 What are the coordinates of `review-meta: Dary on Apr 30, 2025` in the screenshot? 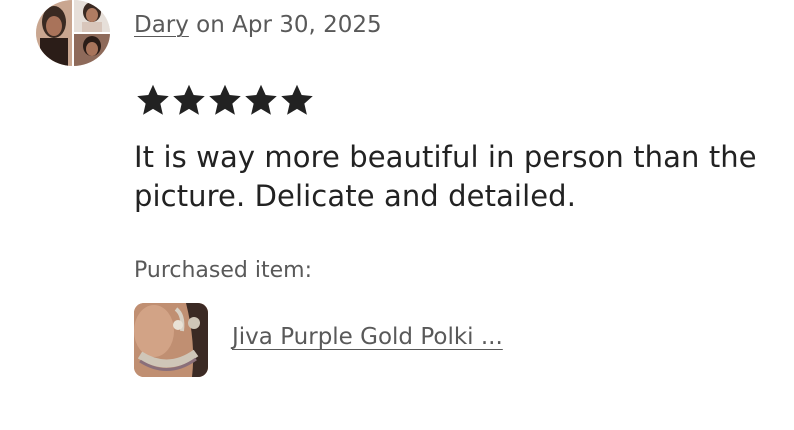 It's located at (258, 25).